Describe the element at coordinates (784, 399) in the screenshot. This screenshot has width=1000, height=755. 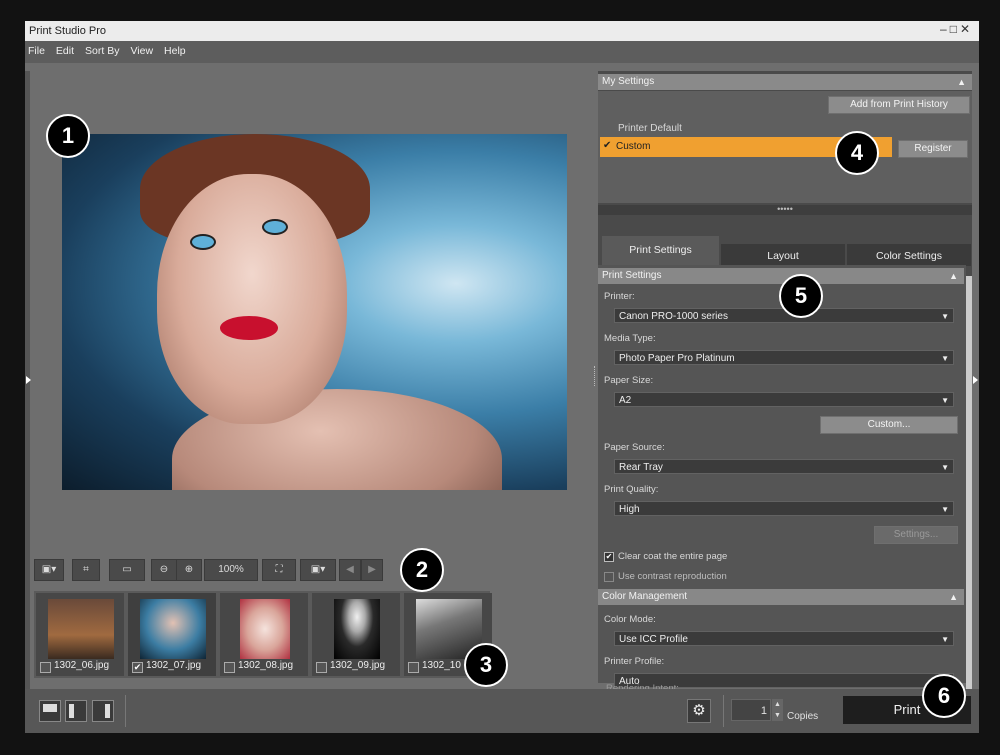
I see `paper-size-select: A2 ▼` at that location.